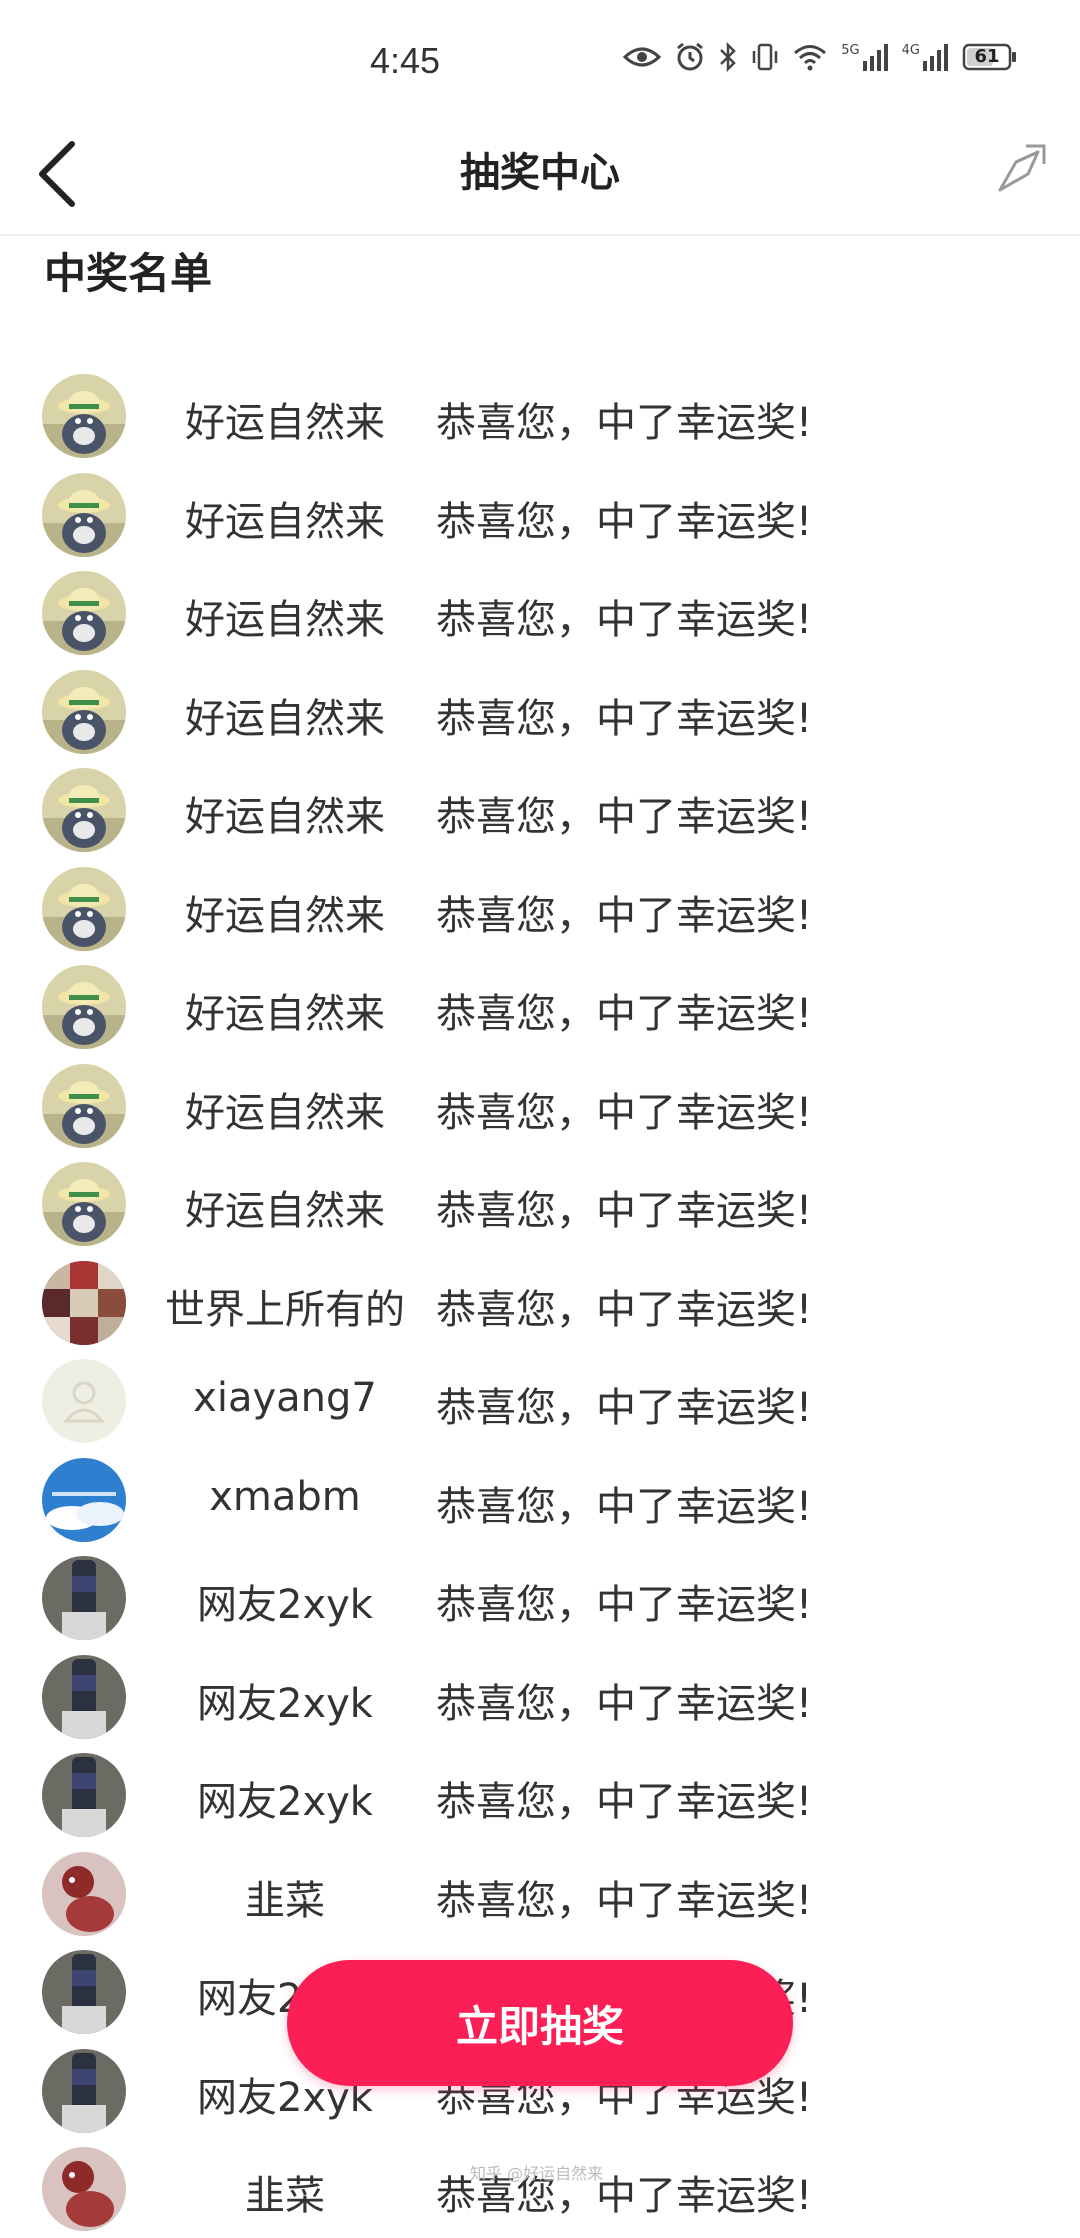 Image resolution: width=1080 pixels, height=2238 pixels. I want to click on winner-name: xmabm, so click(285, 1496).